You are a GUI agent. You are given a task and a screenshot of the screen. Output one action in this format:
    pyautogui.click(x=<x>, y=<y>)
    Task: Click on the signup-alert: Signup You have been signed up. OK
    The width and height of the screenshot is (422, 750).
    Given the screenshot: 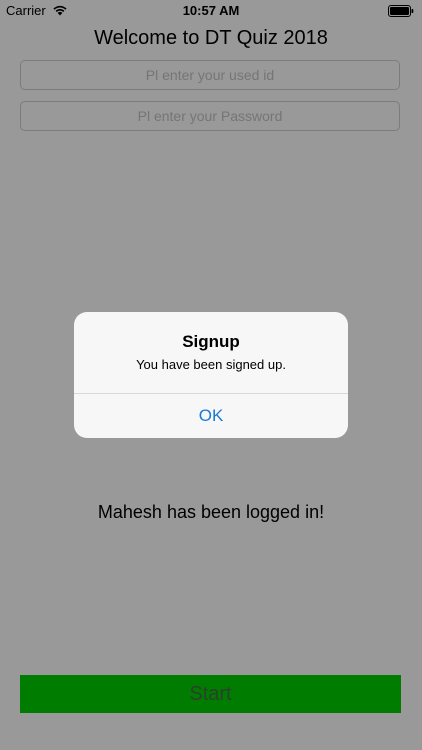 What is the action you would take?
    pyautogui.click(x=211, y=375)
    